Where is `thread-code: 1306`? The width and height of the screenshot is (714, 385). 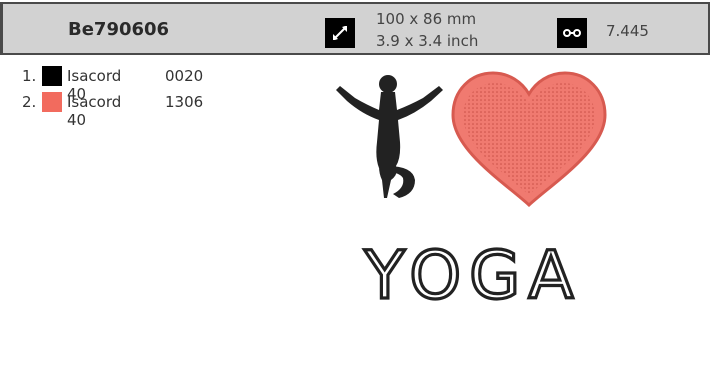 thread-code: 1306 is located at coordinates (184, 102).